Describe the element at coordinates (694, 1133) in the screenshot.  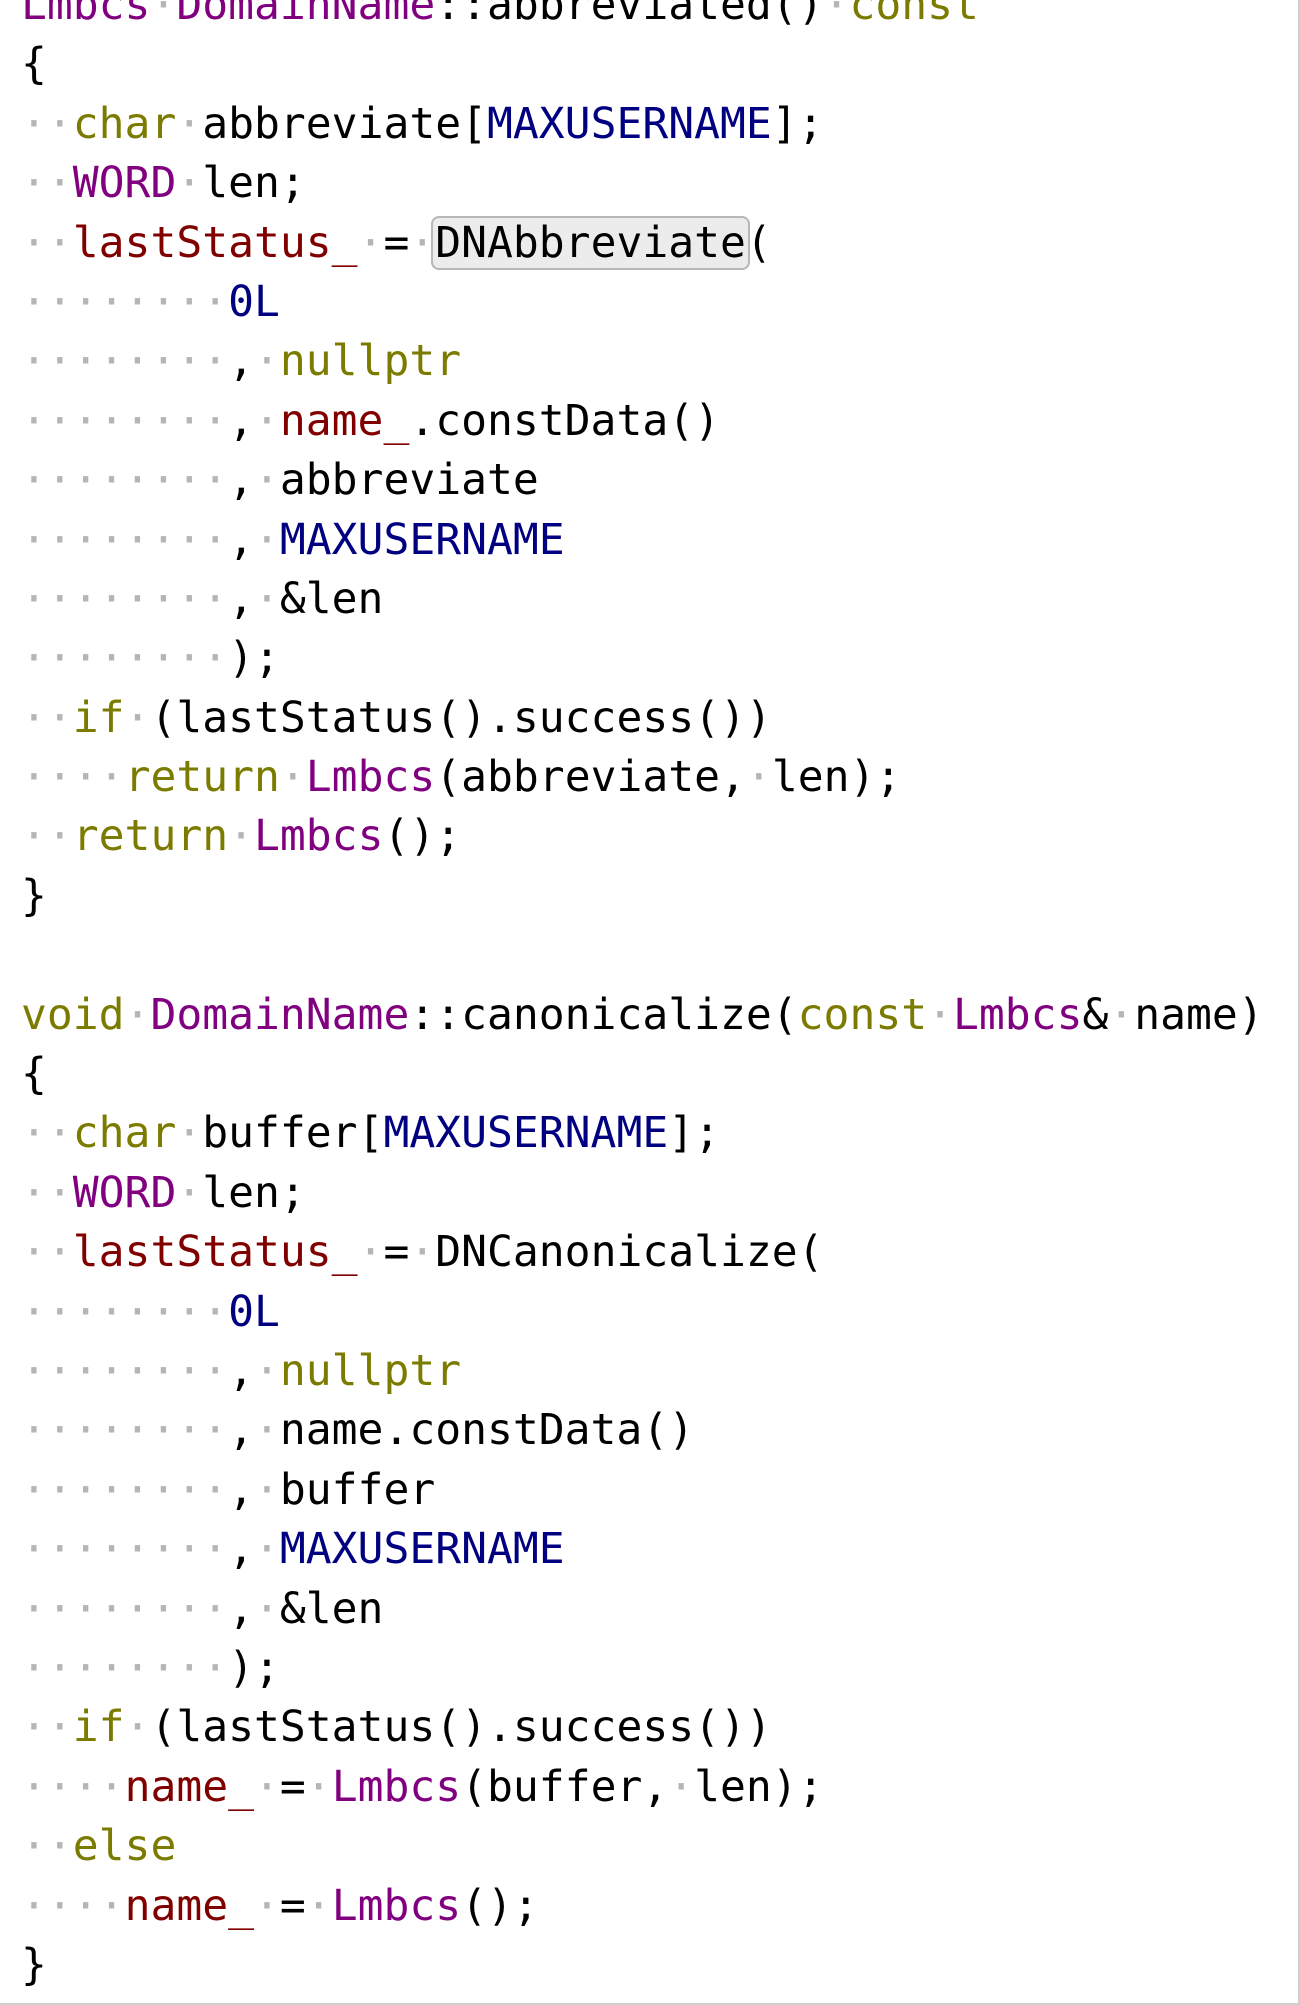
I see `code-token: ];` at that location.